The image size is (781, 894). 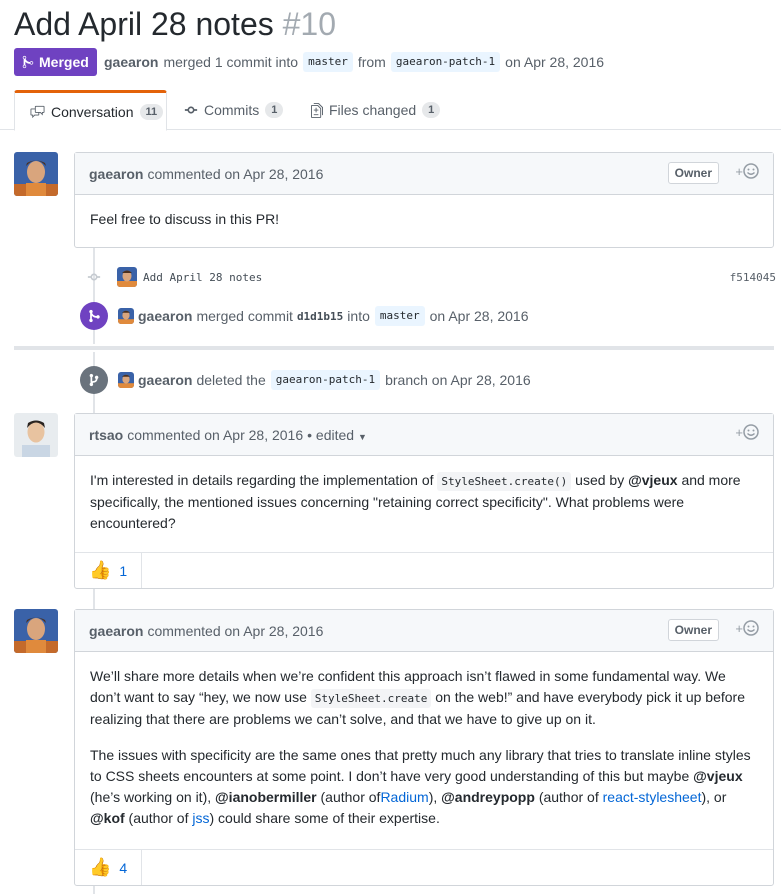 What do you see at coordinates (131, 62) in the screenshot?
I see `pr-author-link: gaearon` at bounding box center [131, 62].